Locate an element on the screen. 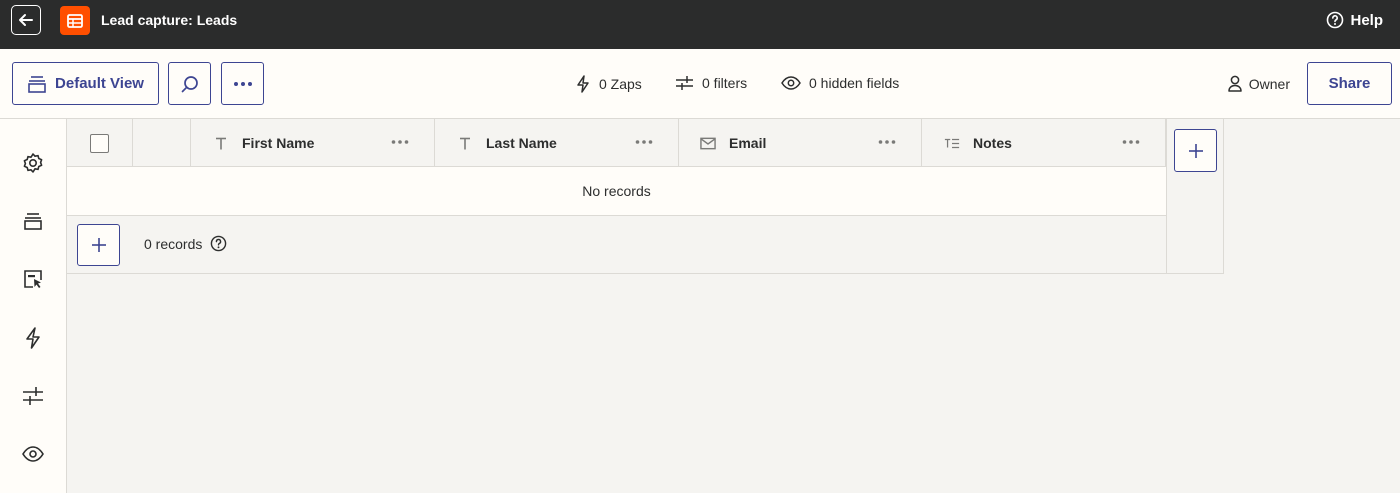 This screenshot has height=493, width=1400. sidebar is located at coordinates (33, 306).